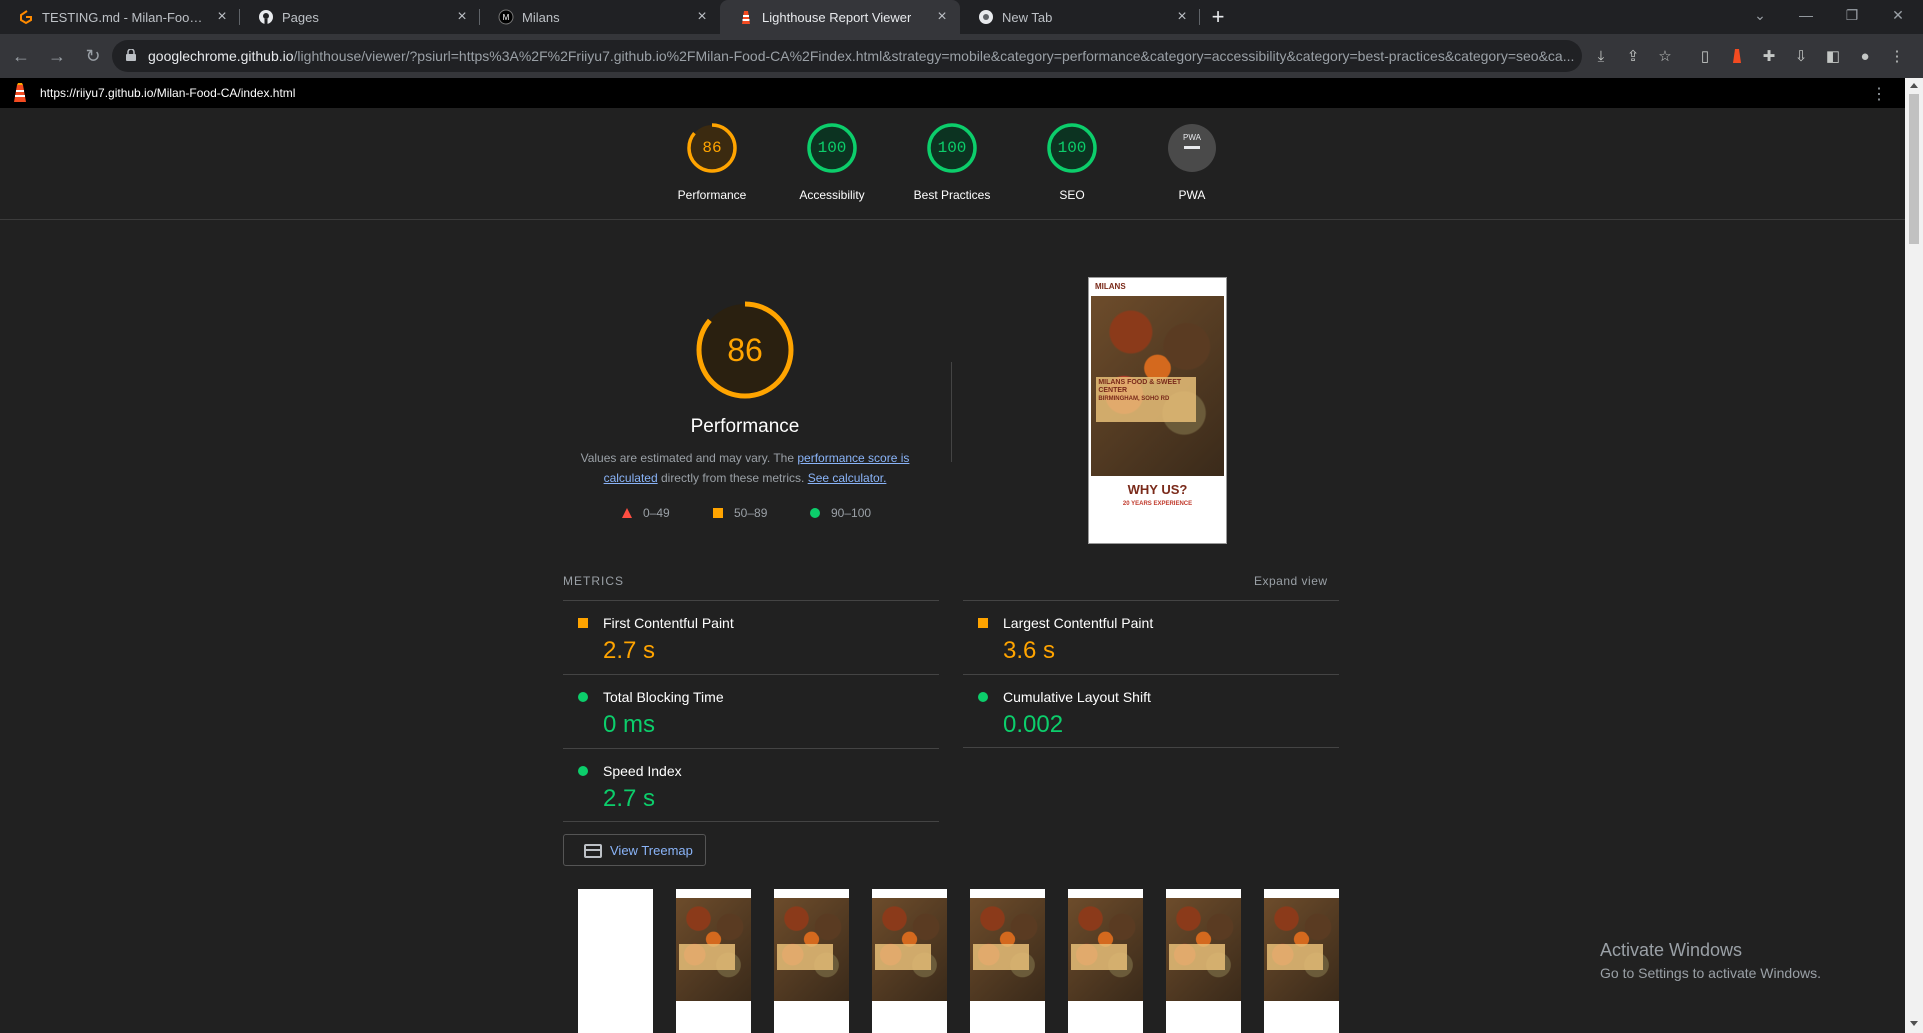 The height and width of the screenshot is (1033, 1923). What do you see at coordinates (712, 148) in the screenshot?
I see `gauge-score: 86` at bounding box center [712, 148].